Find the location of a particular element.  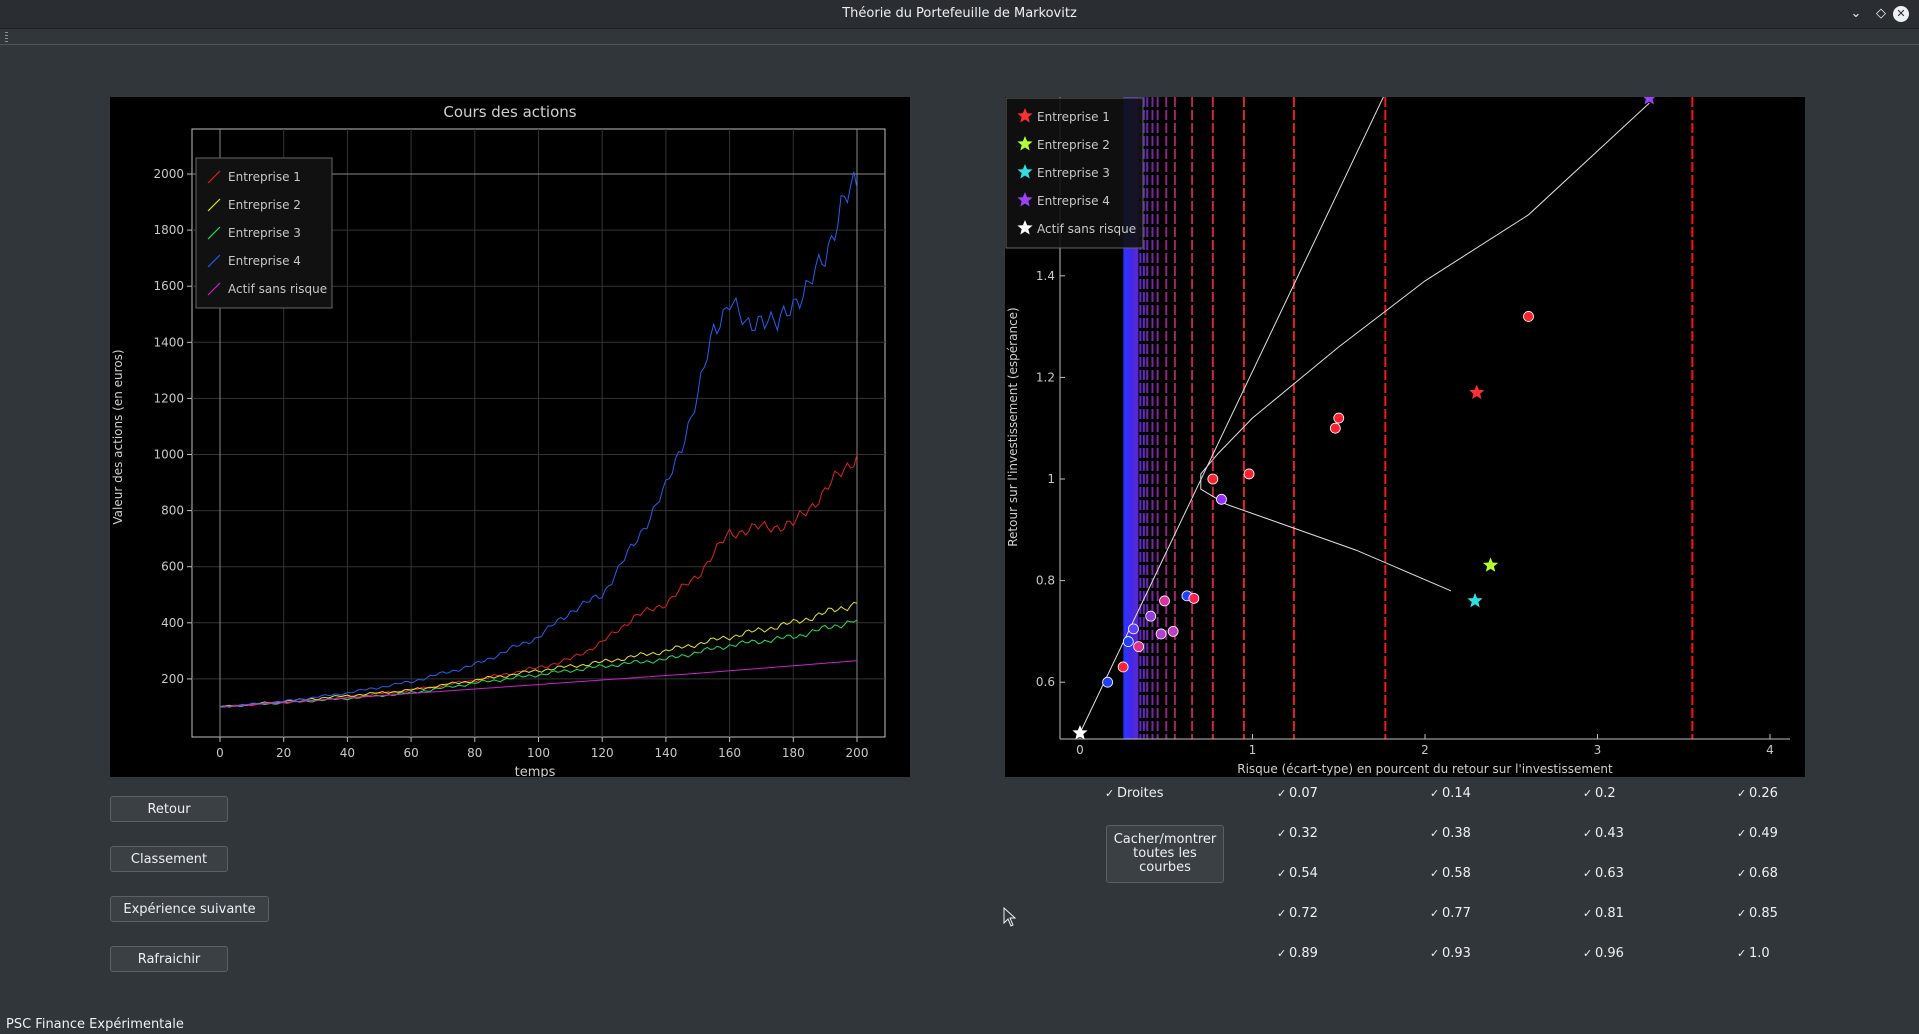

curve-checkbox: ✓ 0.54 is located at coordinates (1297, 874).